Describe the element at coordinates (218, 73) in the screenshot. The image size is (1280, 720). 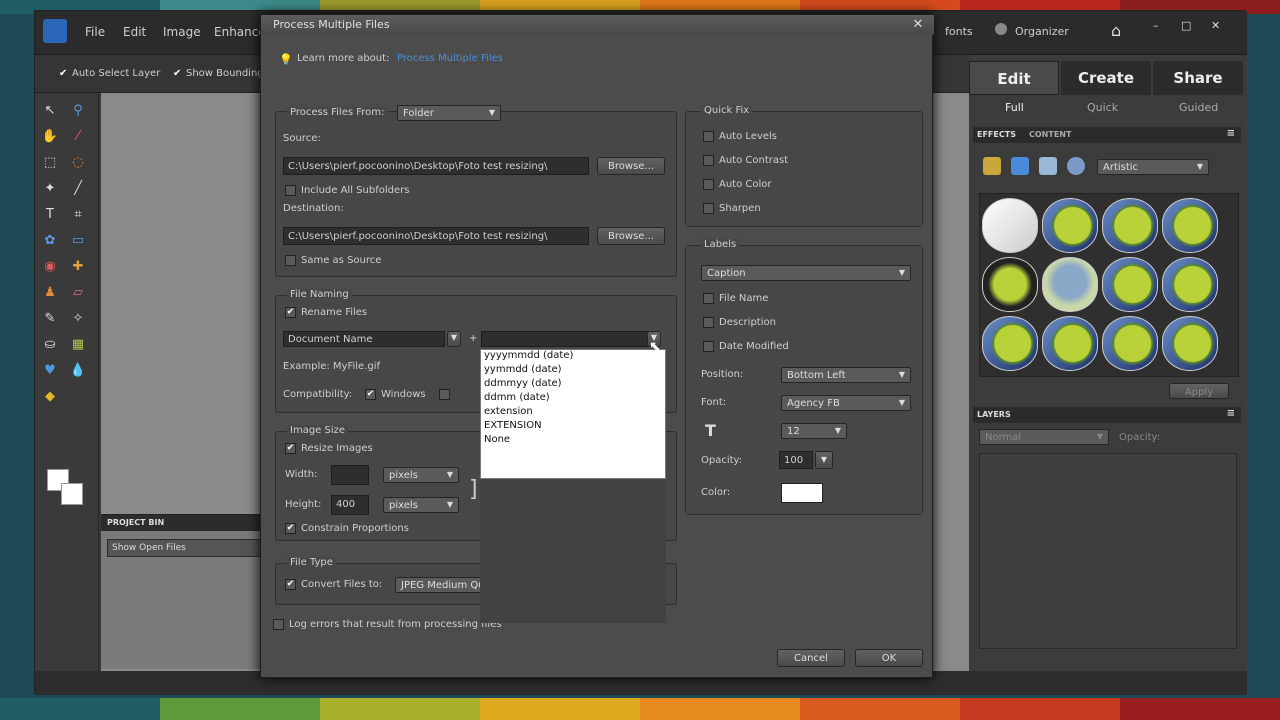
I see `show-bounding-option: ✔ Show Bounding` at that location.